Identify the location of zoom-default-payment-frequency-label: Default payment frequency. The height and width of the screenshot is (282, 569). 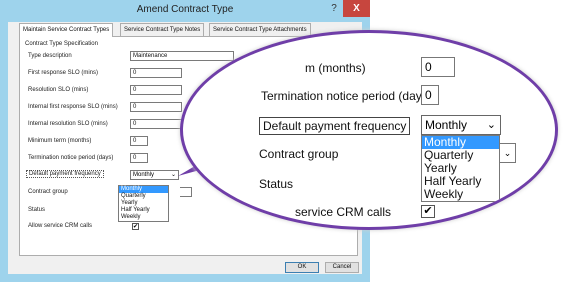
(335, 126).